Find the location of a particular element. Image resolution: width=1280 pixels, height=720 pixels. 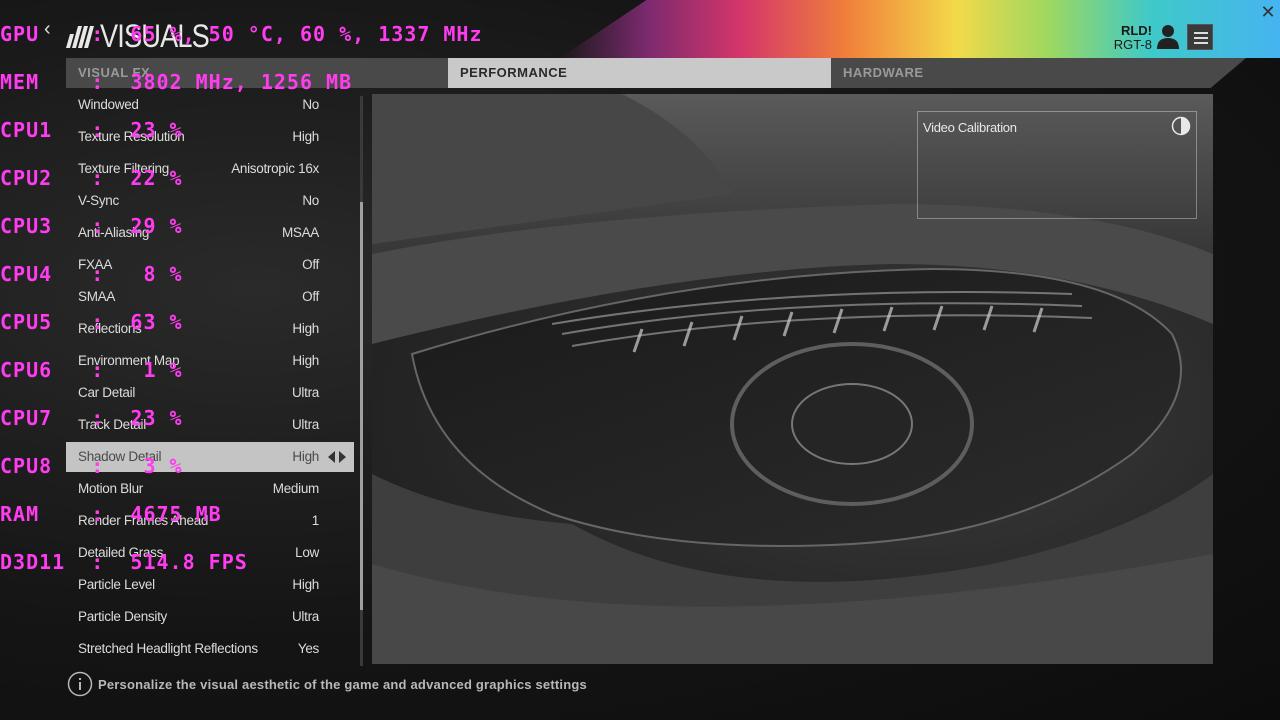

setting-detailed-grass: Detailed Grass Low is located at coordinates (210, 553).